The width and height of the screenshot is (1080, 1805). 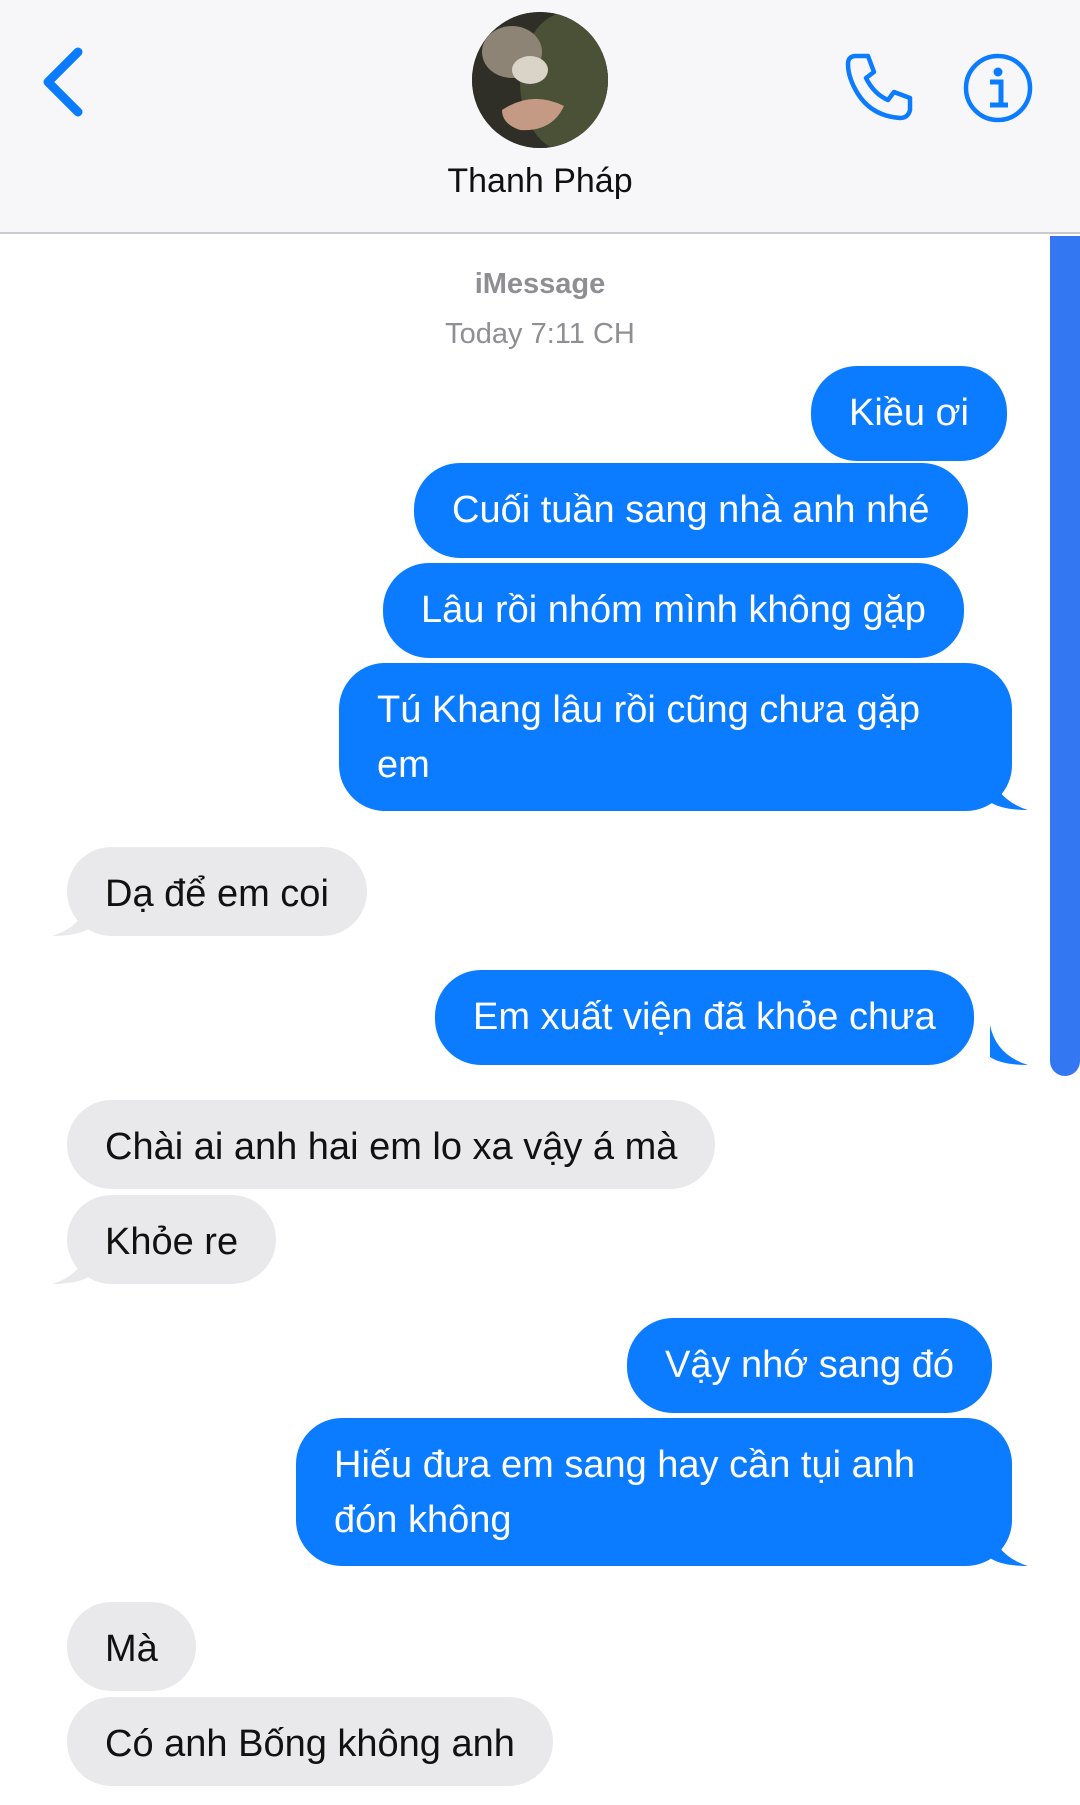 What do you see at coordinates (63, 82) in the screenshot?
I see `chevron-left-icon` at bounding box center [63, 82].